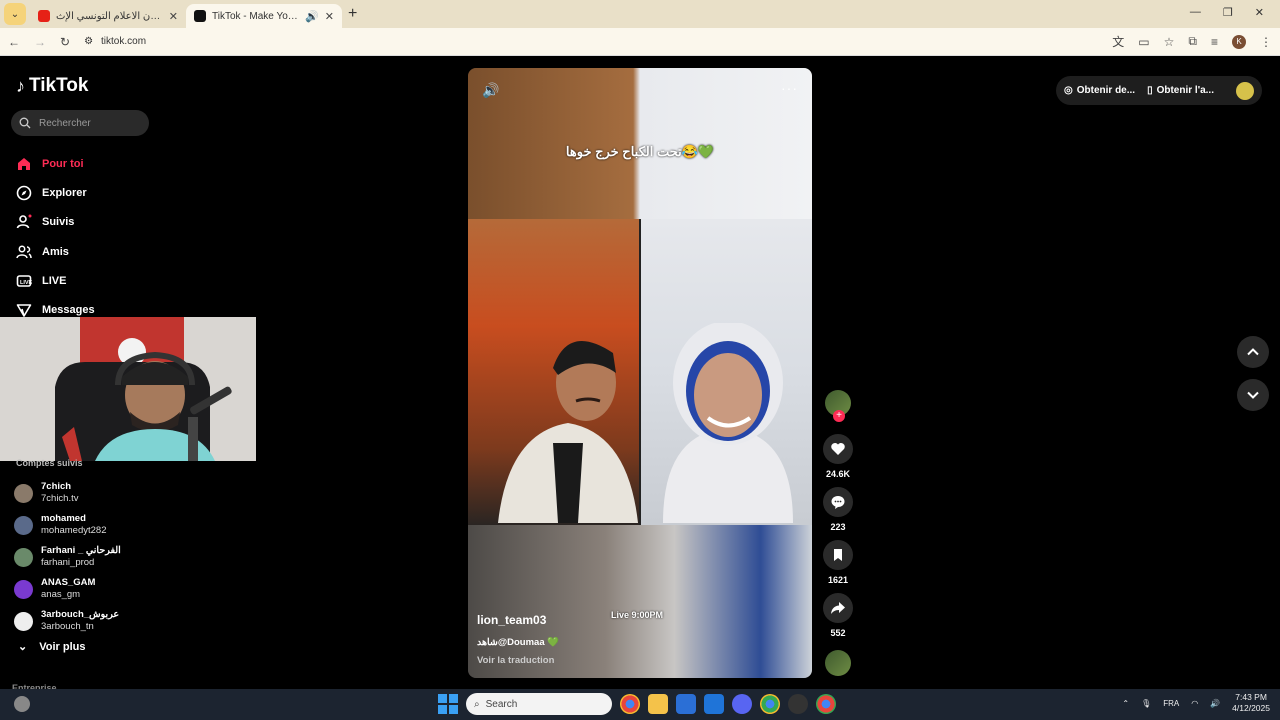  What do you see at coordinates (826, 704) in the screenshot?
I see `chrome-profile-icon` at bounding box center [826, 704].